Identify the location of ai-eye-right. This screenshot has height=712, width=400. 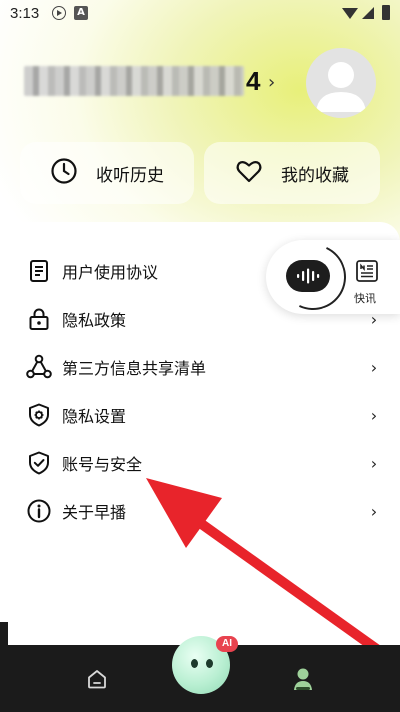
(209, 663).